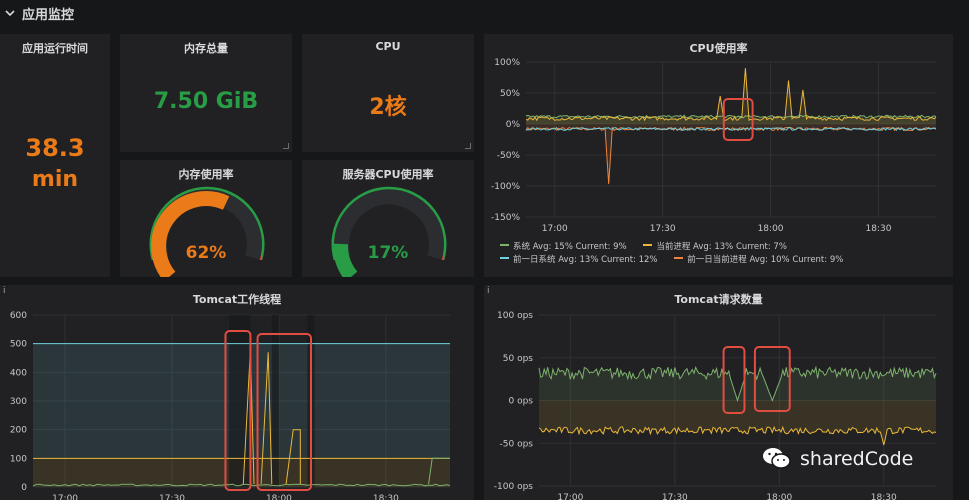 This screenshot has width=969, height=500. I want to click on cpu-cores-panel: CPU 2核, so click(388, 93).